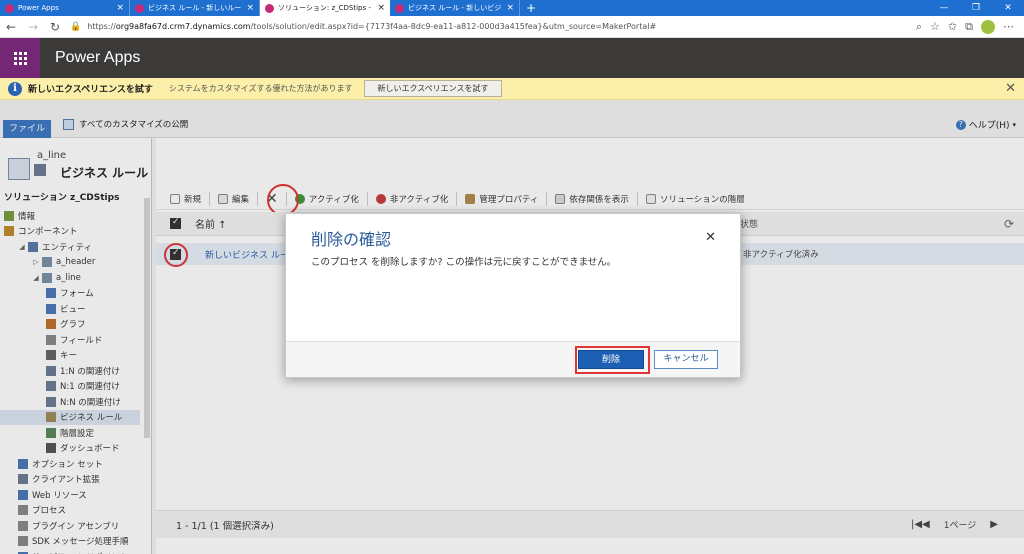 The image size is (1024, 554). Describe the element at coordinates (944, 8) in the screenshot. I see `minimize-icon: —` at that location.